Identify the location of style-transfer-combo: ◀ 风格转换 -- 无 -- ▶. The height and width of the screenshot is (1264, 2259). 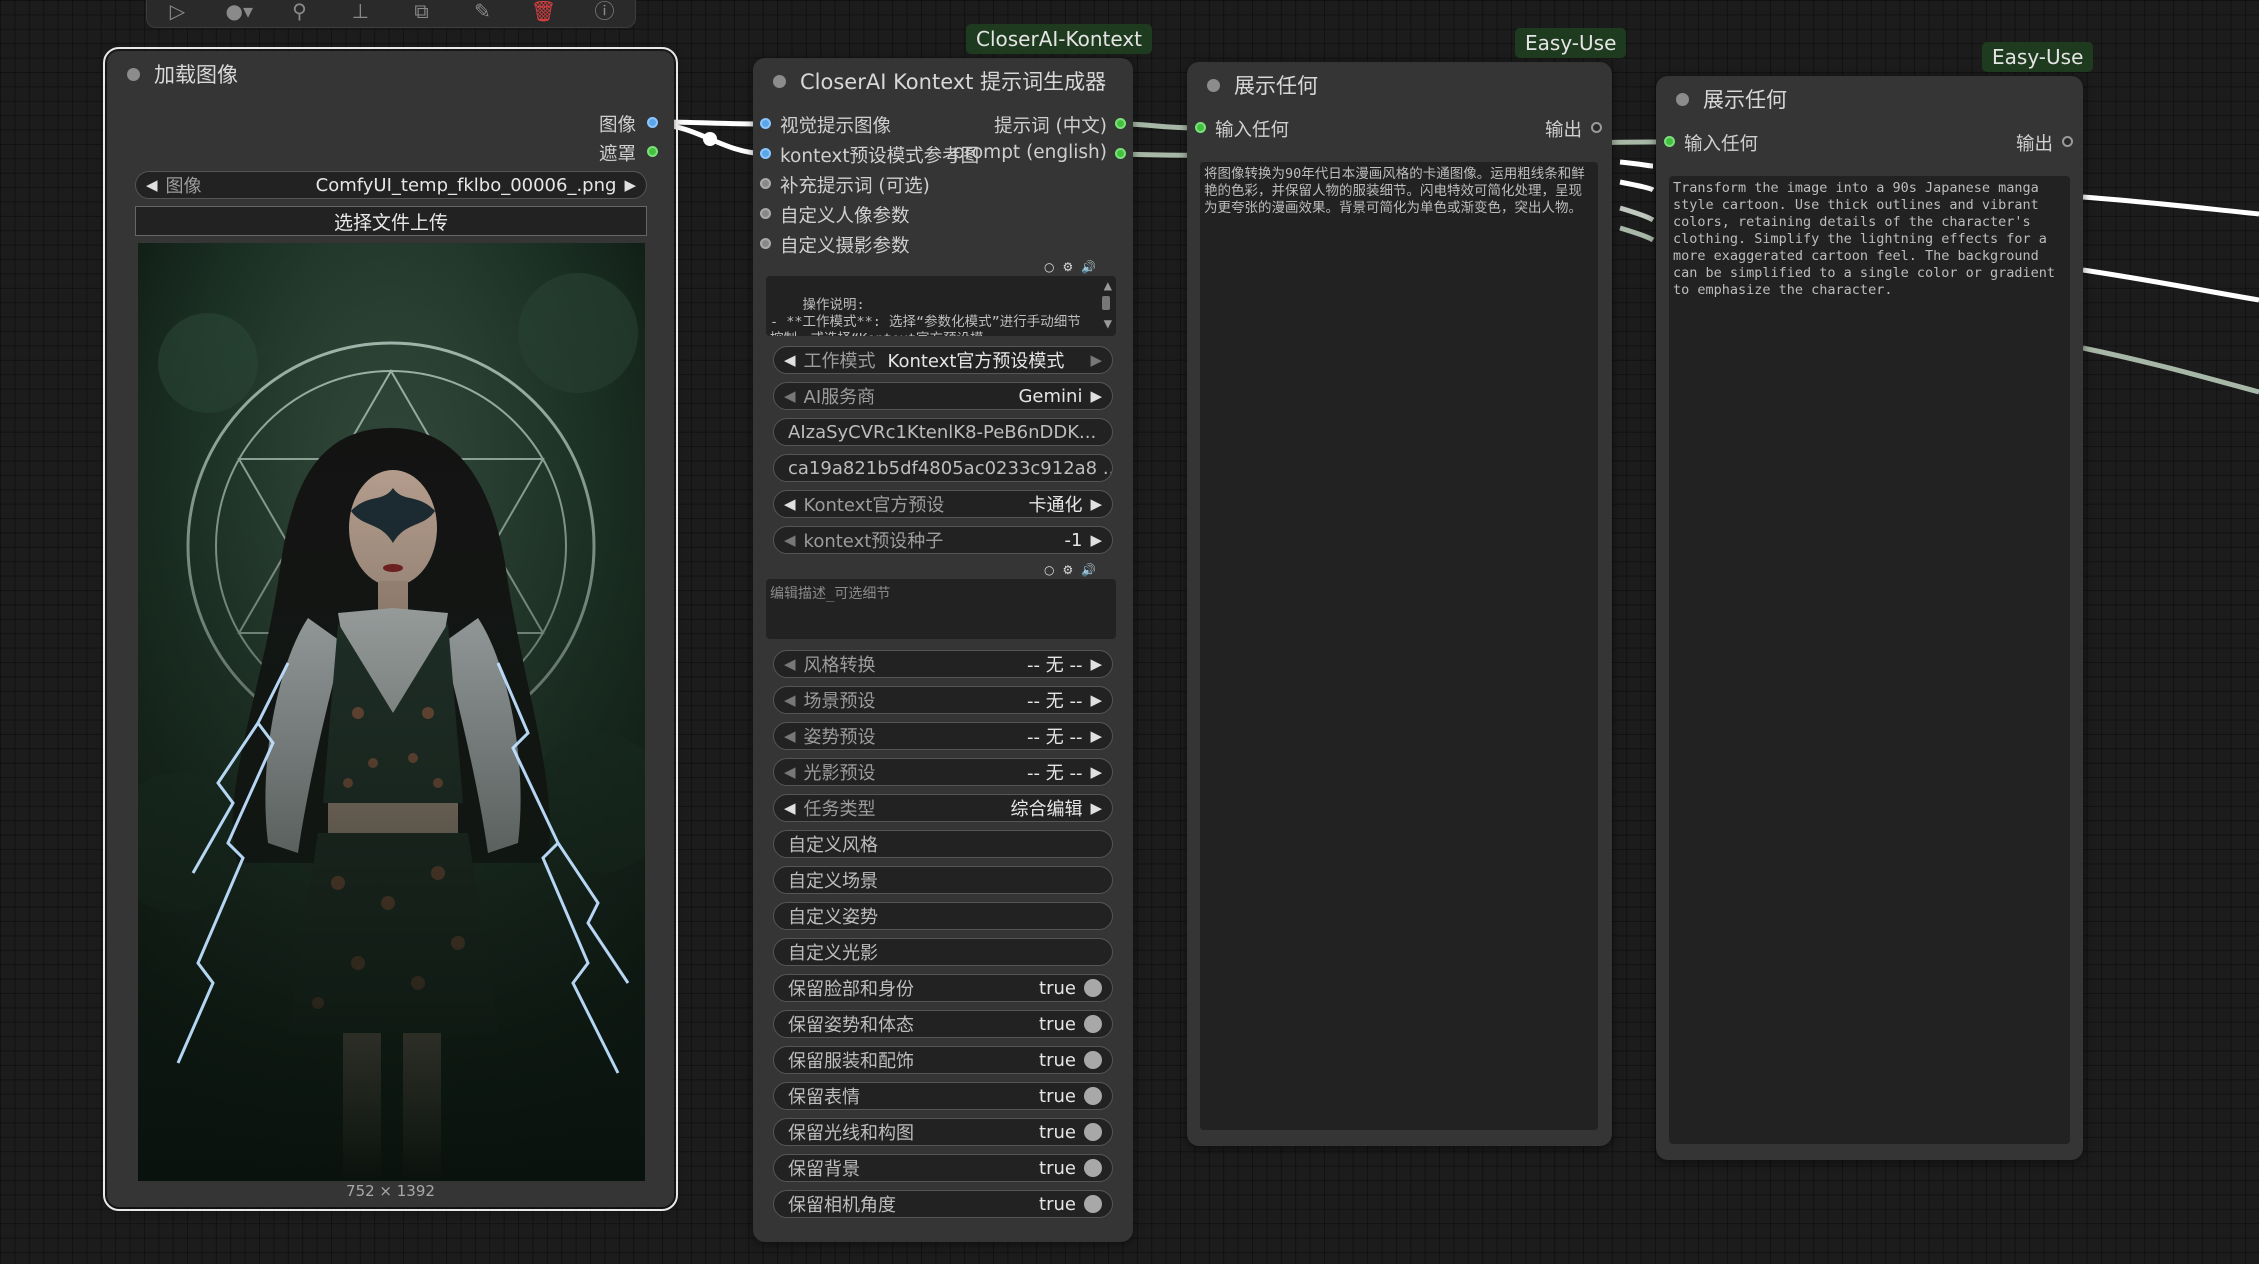
(943, 664).